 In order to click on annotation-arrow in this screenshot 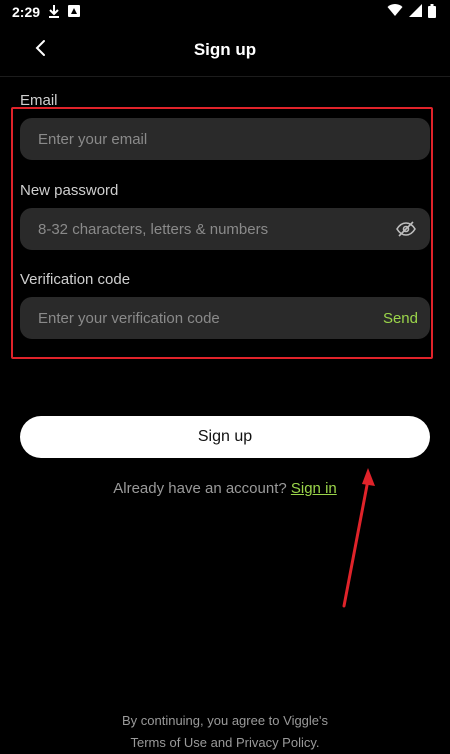, I will do `click(358, 538)`.